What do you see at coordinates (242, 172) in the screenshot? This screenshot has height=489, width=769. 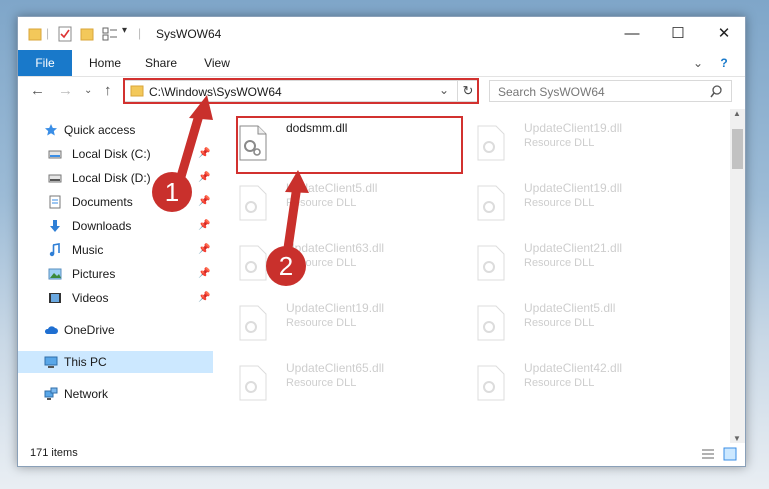 I see `annotation-arrows` at bounding box center [242, 172].